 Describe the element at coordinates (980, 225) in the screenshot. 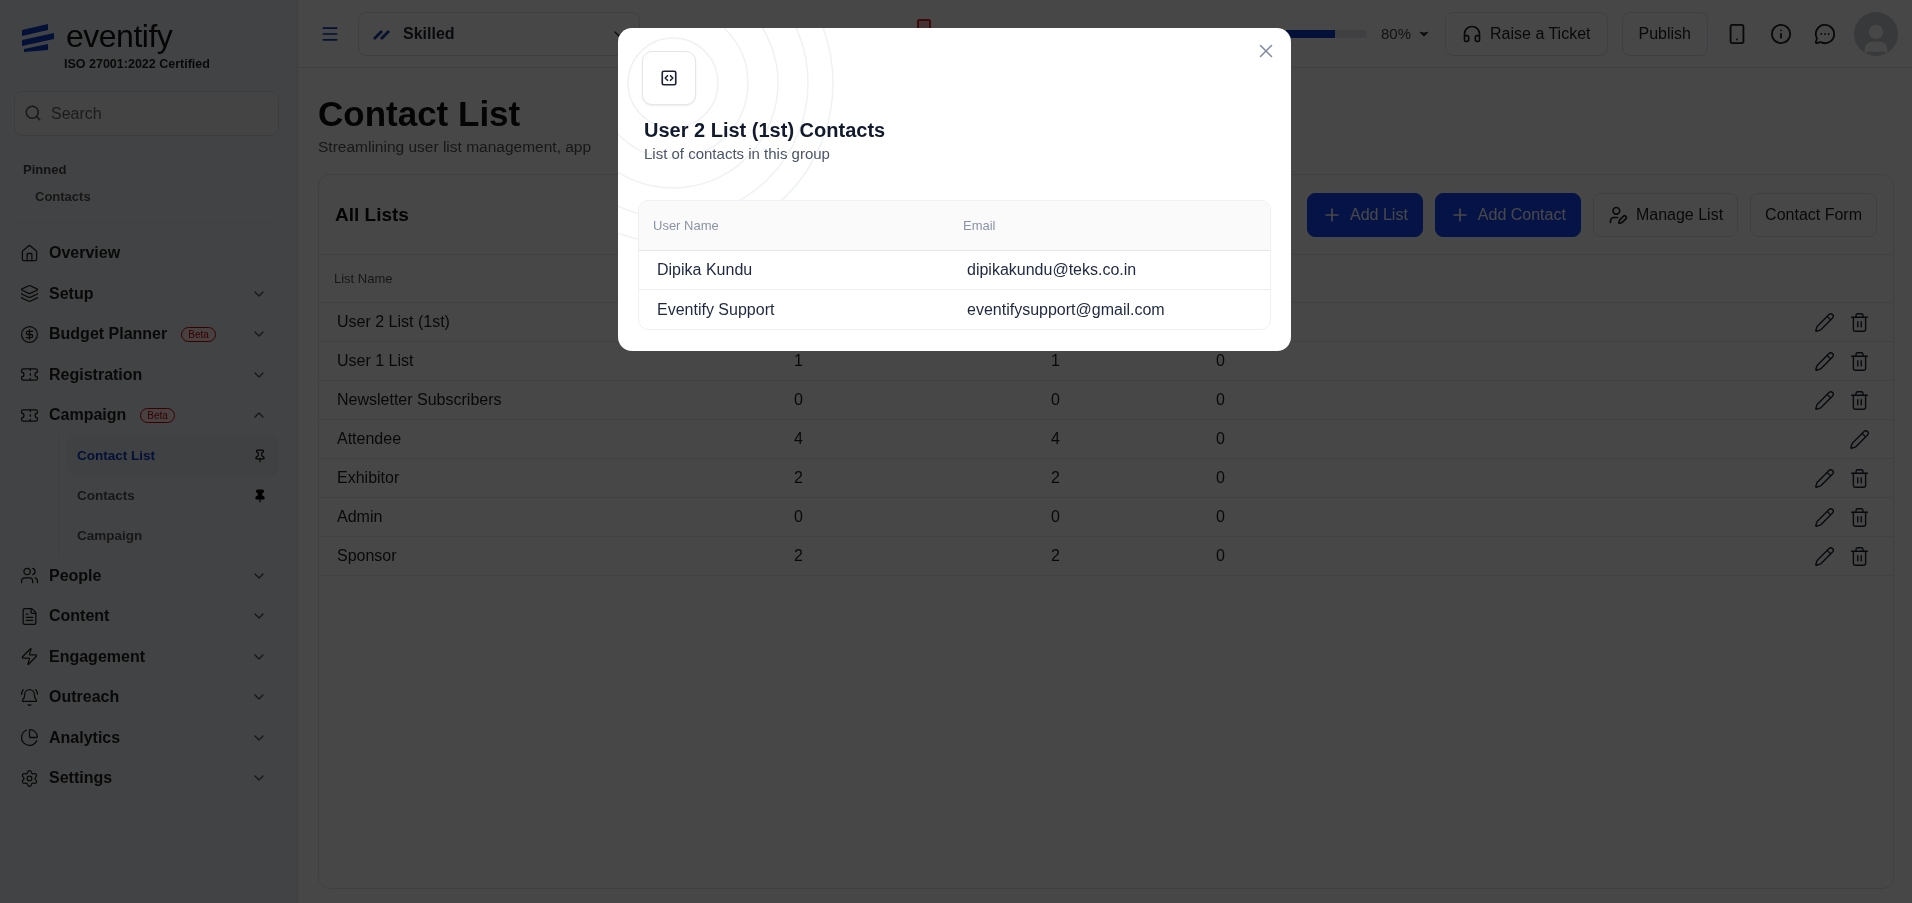

I see `column-header: Email` at that location.